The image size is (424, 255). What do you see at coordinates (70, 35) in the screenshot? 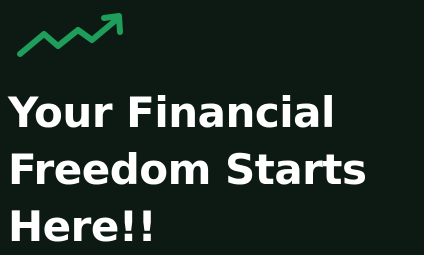
I see `trending-up-icon` at bounding box center [70, 35].